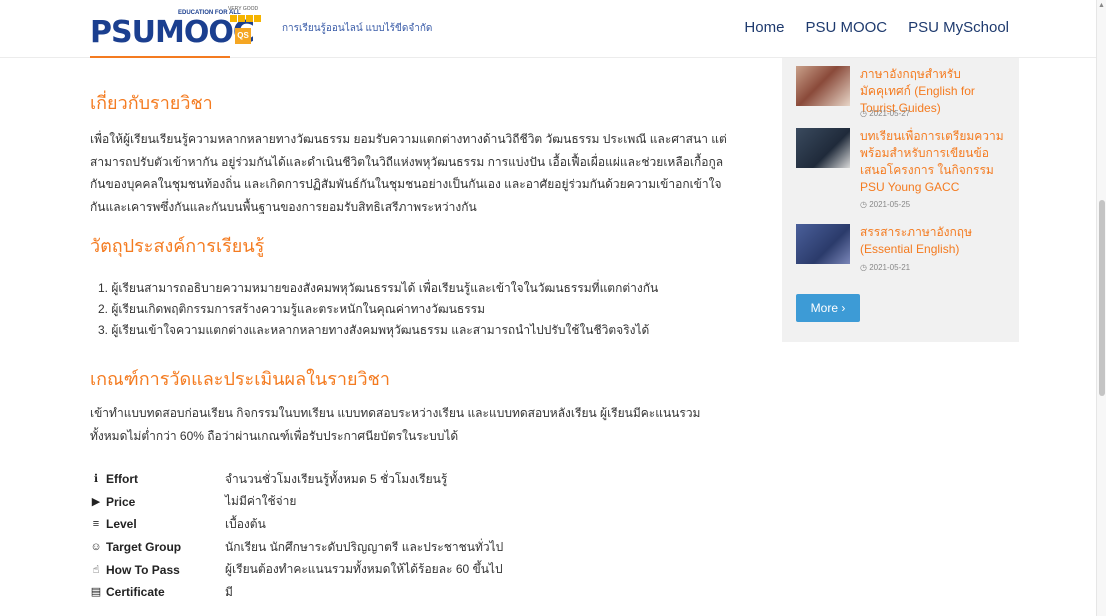 Image resolution: width=1106 pixels, height=616 pixels. Describe the element at coordinates (151, 103) in the screenshot. I see `about-title: เกี่ยวกับรายวิชา` at that location.